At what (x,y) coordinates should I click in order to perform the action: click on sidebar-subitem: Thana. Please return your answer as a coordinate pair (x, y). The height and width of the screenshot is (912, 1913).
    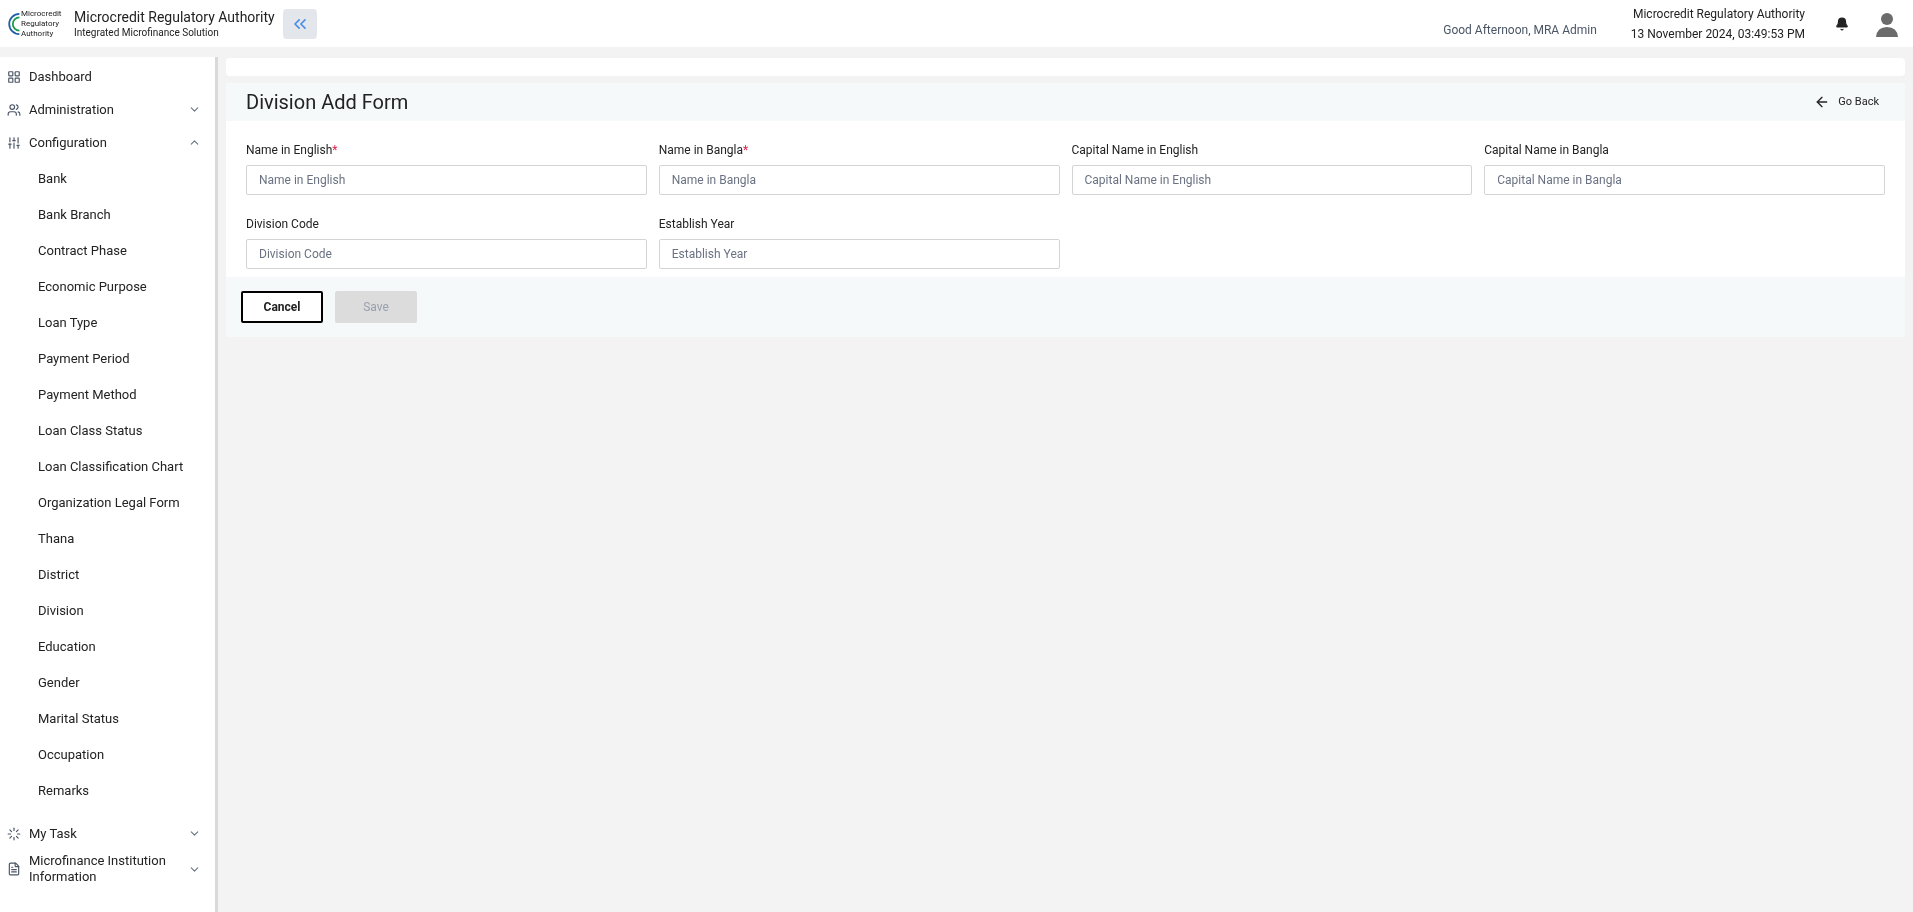
    Looking at the image, I should click on (107, 539).